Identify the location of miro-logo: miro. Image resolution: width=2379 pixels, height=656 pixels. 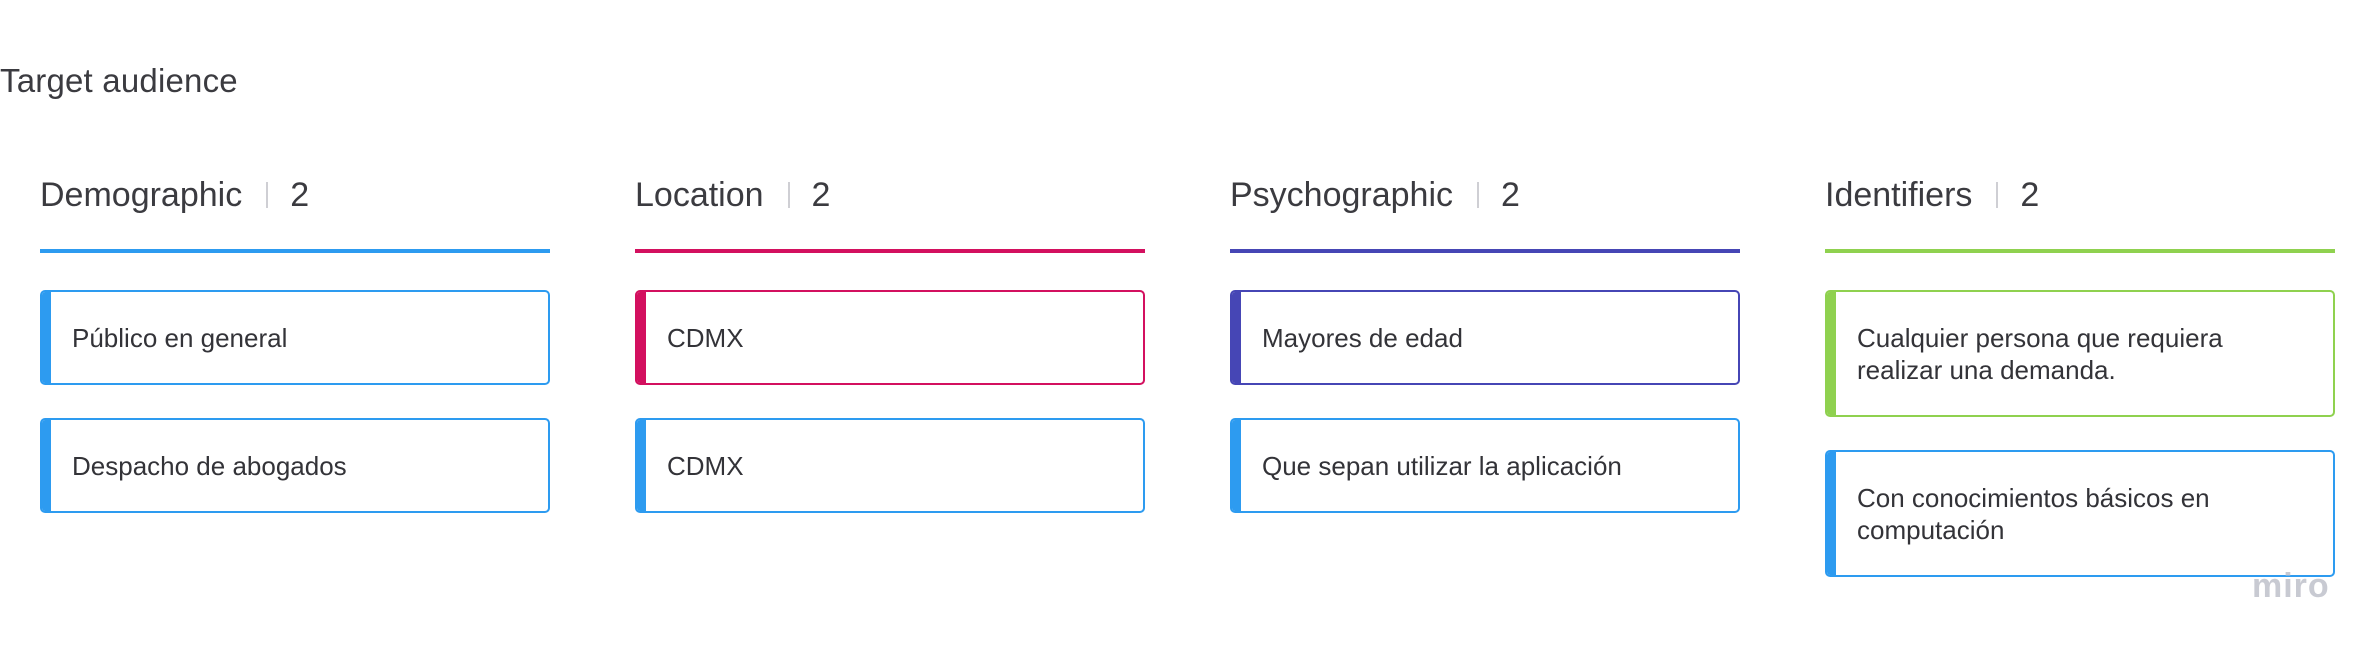
(2291, 586).